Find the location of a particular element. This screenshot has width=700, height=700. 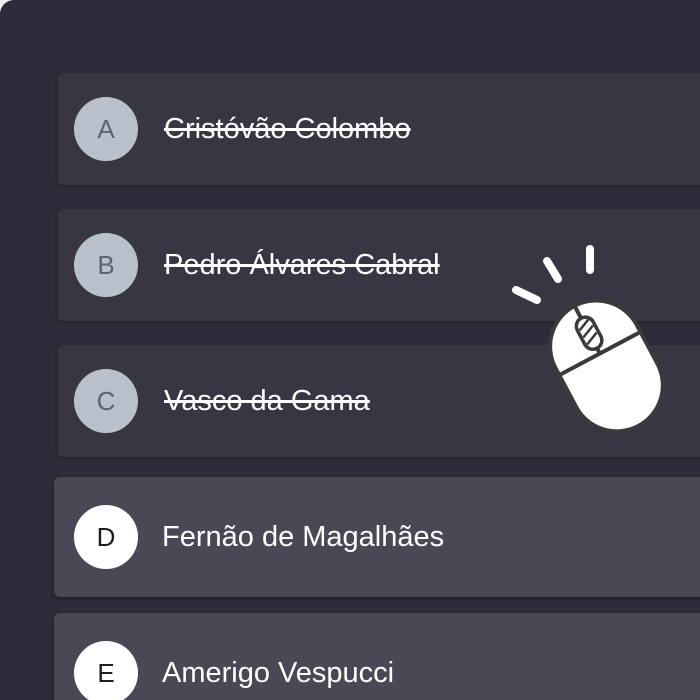

option-letter-badge: B is located at coordinates (106, 265).